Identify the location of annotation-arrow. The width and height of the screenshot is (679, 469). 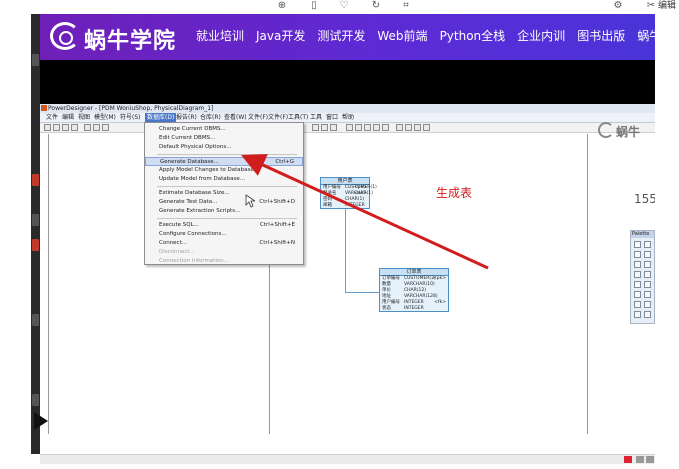
(365, 212).